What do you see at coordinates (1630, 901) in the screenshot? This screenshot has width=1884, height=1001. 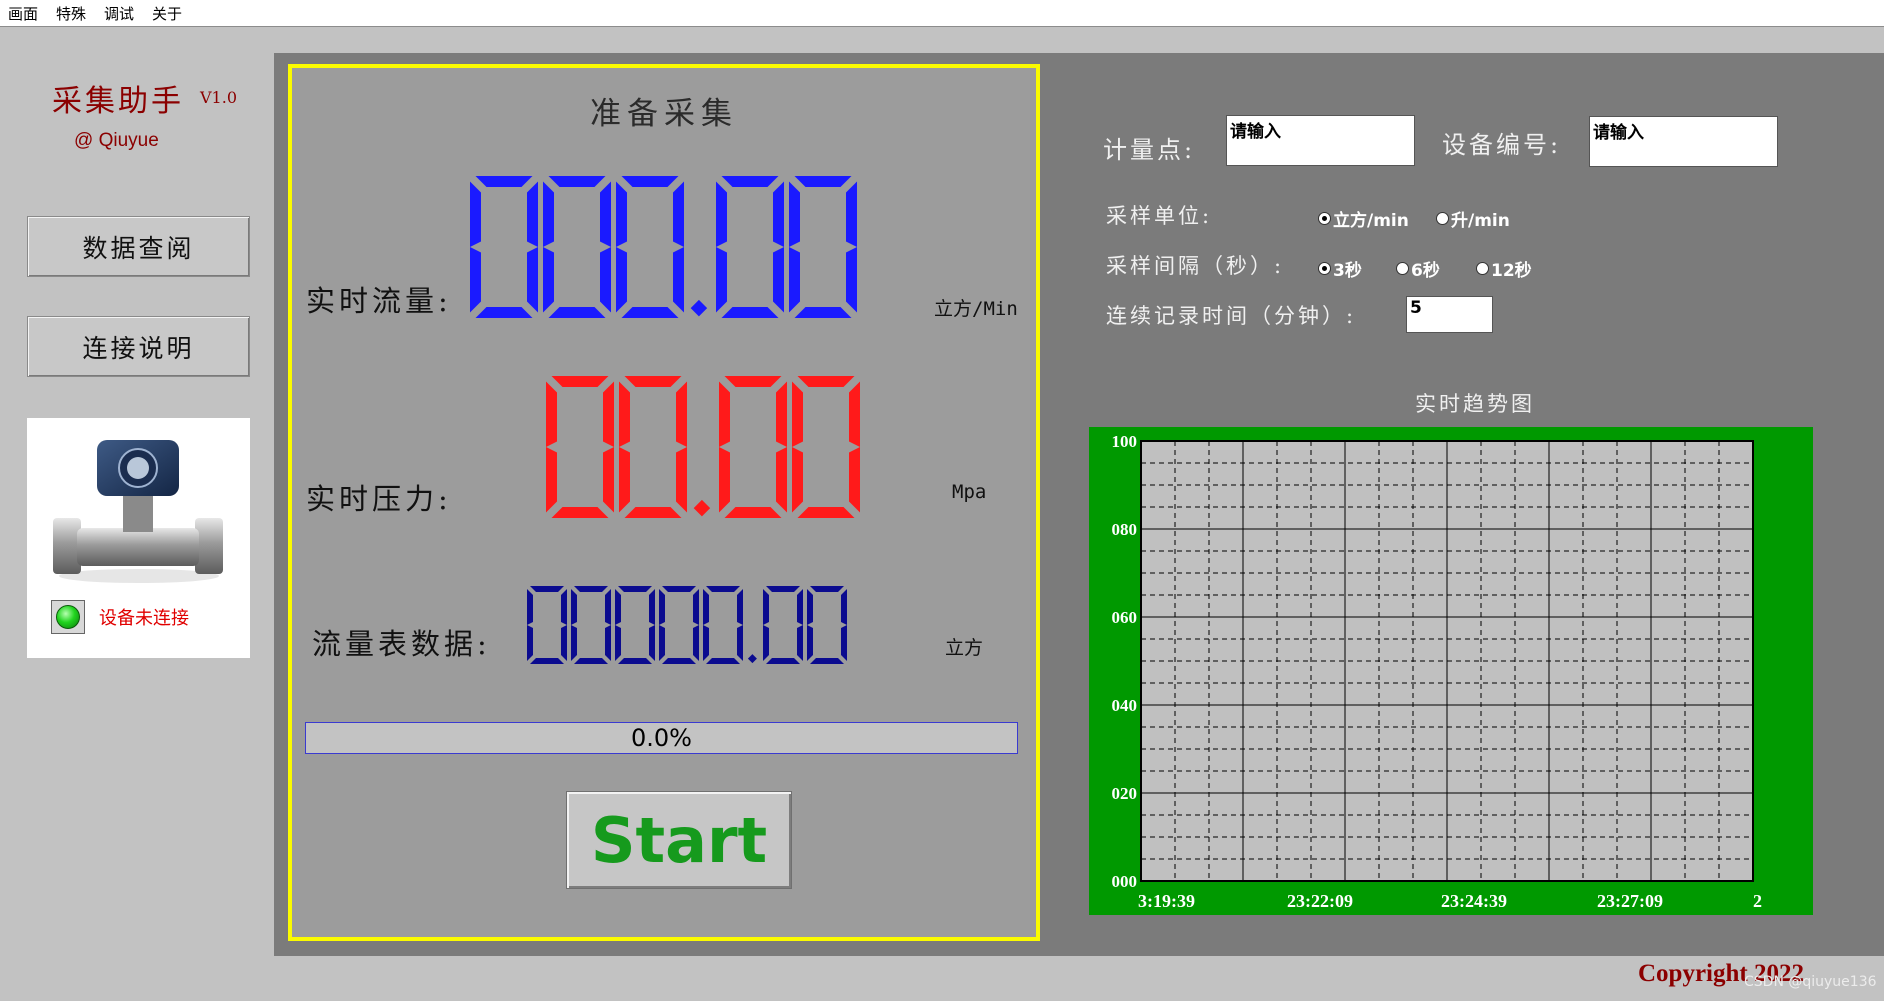 I see `x-tick-label: 23:27:09` at bounding box center [1630, 901].